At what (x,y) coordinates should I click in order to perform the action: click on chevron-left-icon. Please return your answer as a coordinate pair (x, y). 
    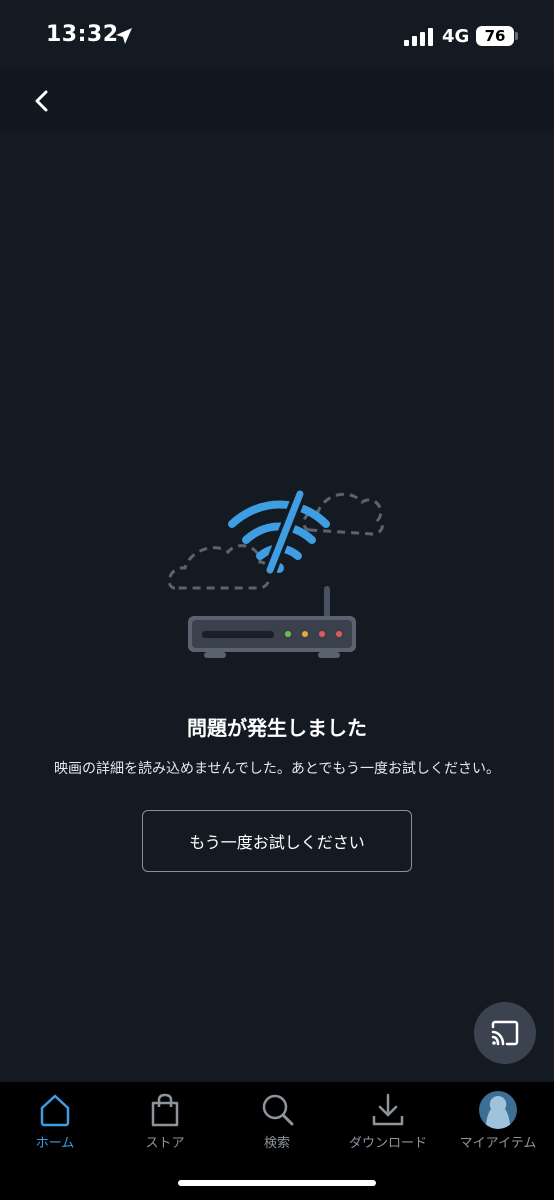
    Looking at the image, I should click on (41, 101).